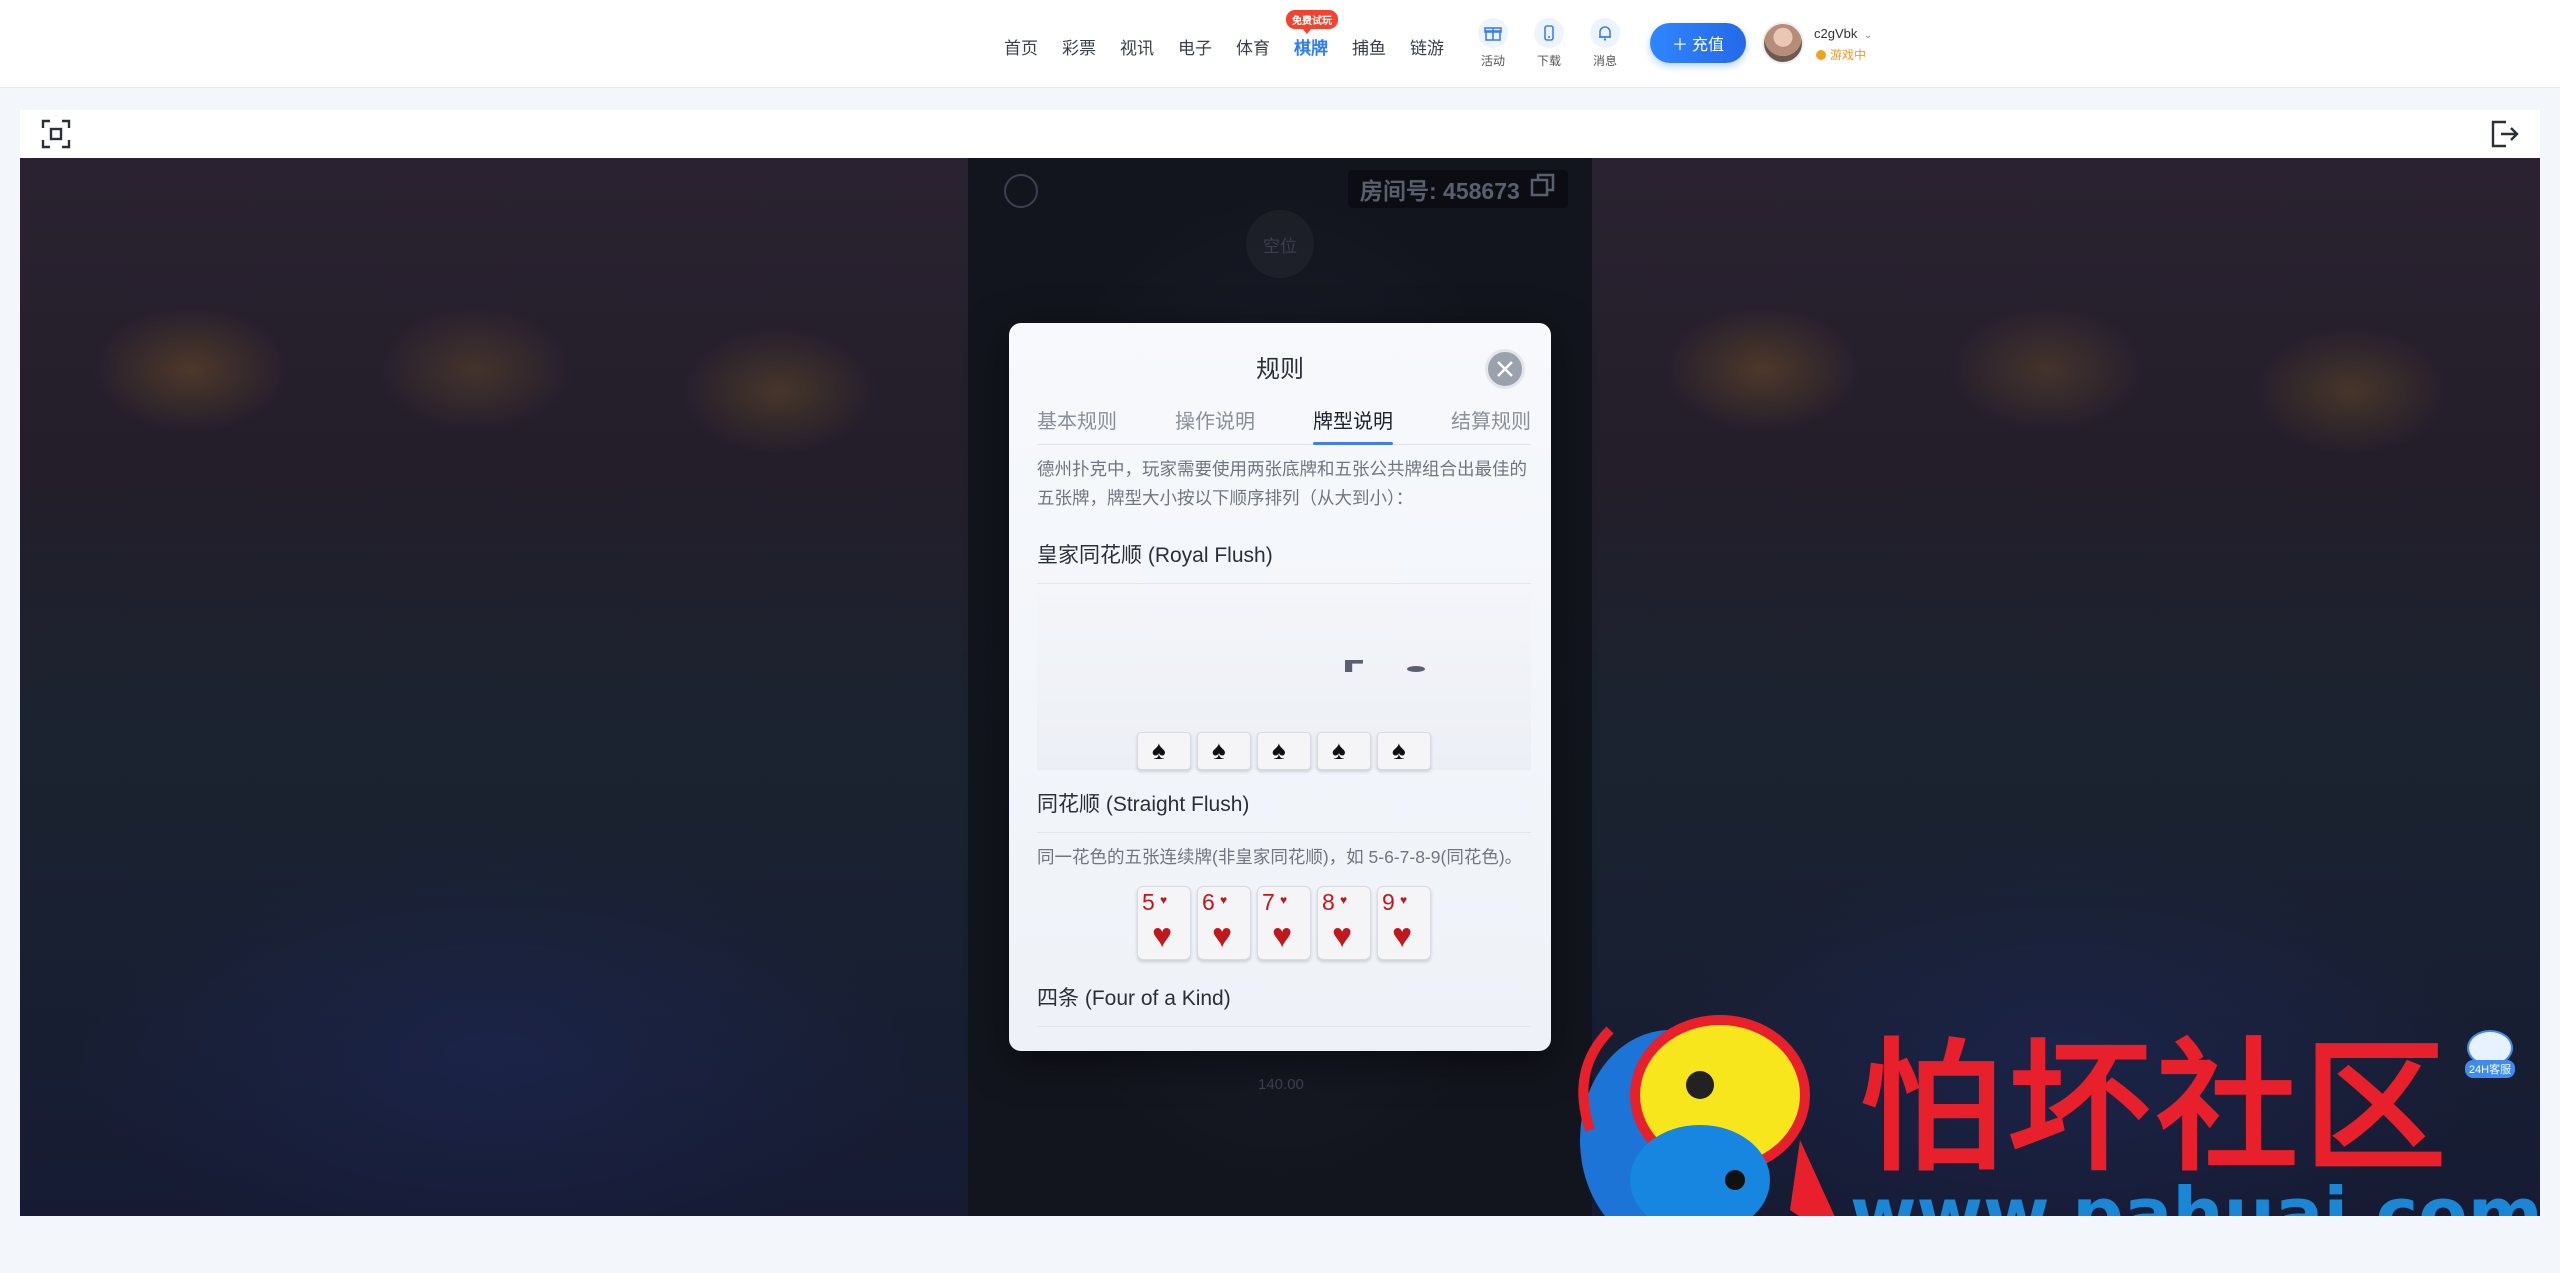 This screenshot has height=1273, width=2560. I want to click on page-footer, so click(1280, 1244).